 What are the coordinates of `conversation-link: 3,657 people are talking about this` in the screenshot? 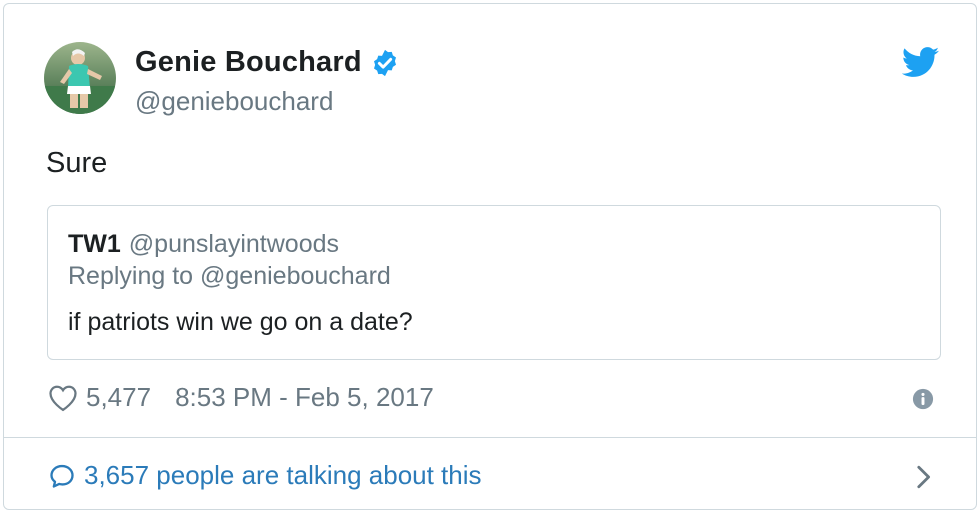 It's located at (265, 475).